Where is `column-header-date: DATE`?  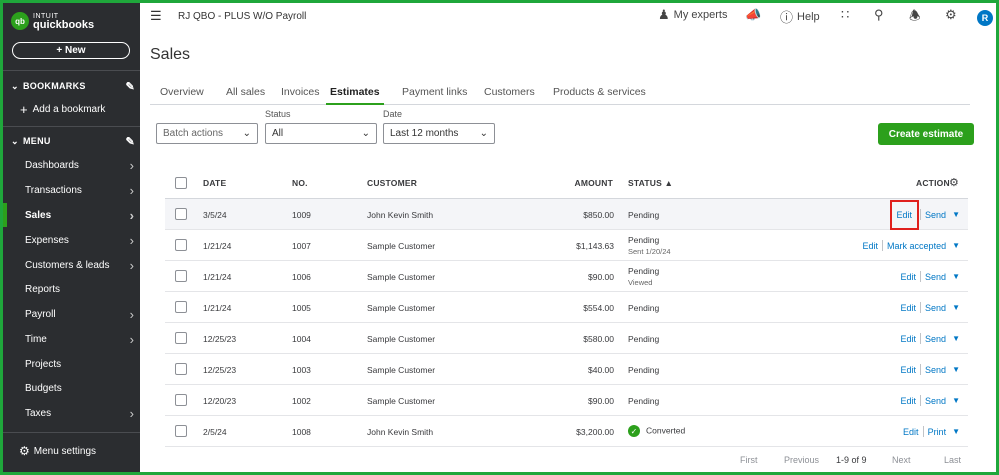
column-header-date: DATE is located at coordinates (214, 183).